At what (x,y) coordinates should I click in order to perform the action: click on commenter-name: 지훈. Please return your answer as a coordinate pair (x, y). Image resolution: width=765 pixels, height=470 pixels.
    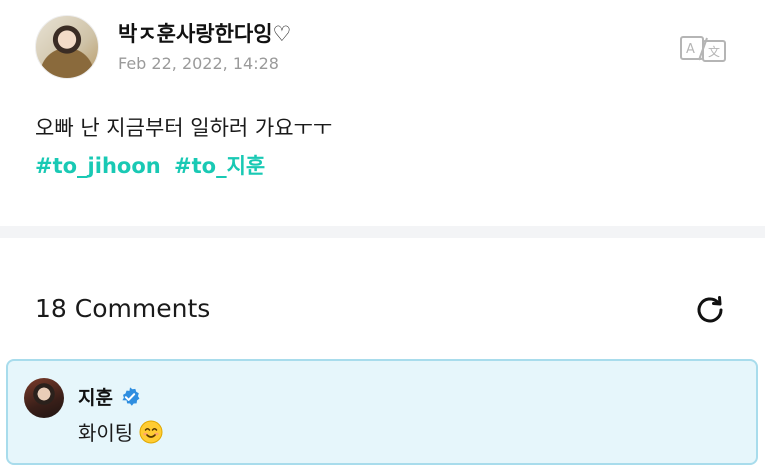
    Looking at the image, I should click on (95, 396).